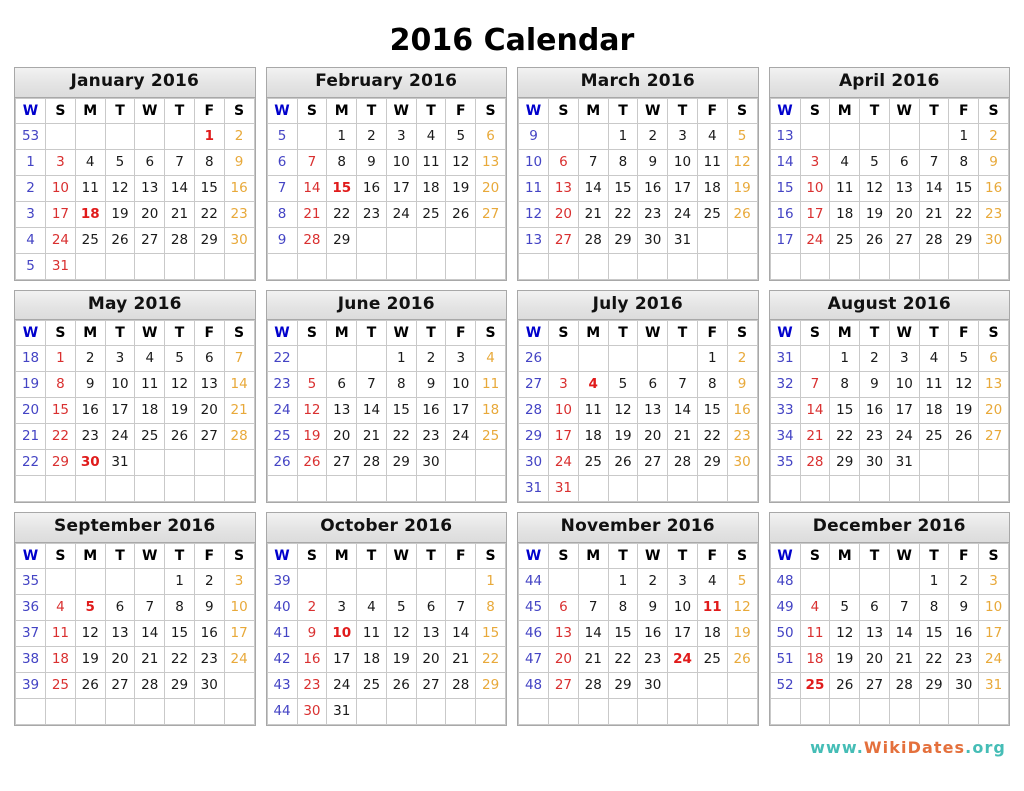  What do you see at coordinates (742, 188) in the screenshot?
I see `day-cell-saturday: 19` at bounding box center [742, 188].